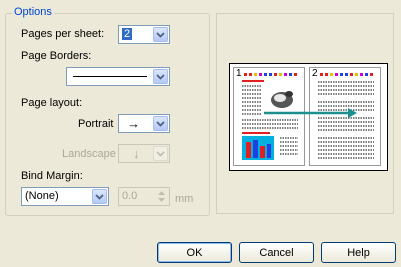 The height and width of the screenshot is (267, 401). I want to click on bind-margin-amount-field: 0.0, so click(144, 196).